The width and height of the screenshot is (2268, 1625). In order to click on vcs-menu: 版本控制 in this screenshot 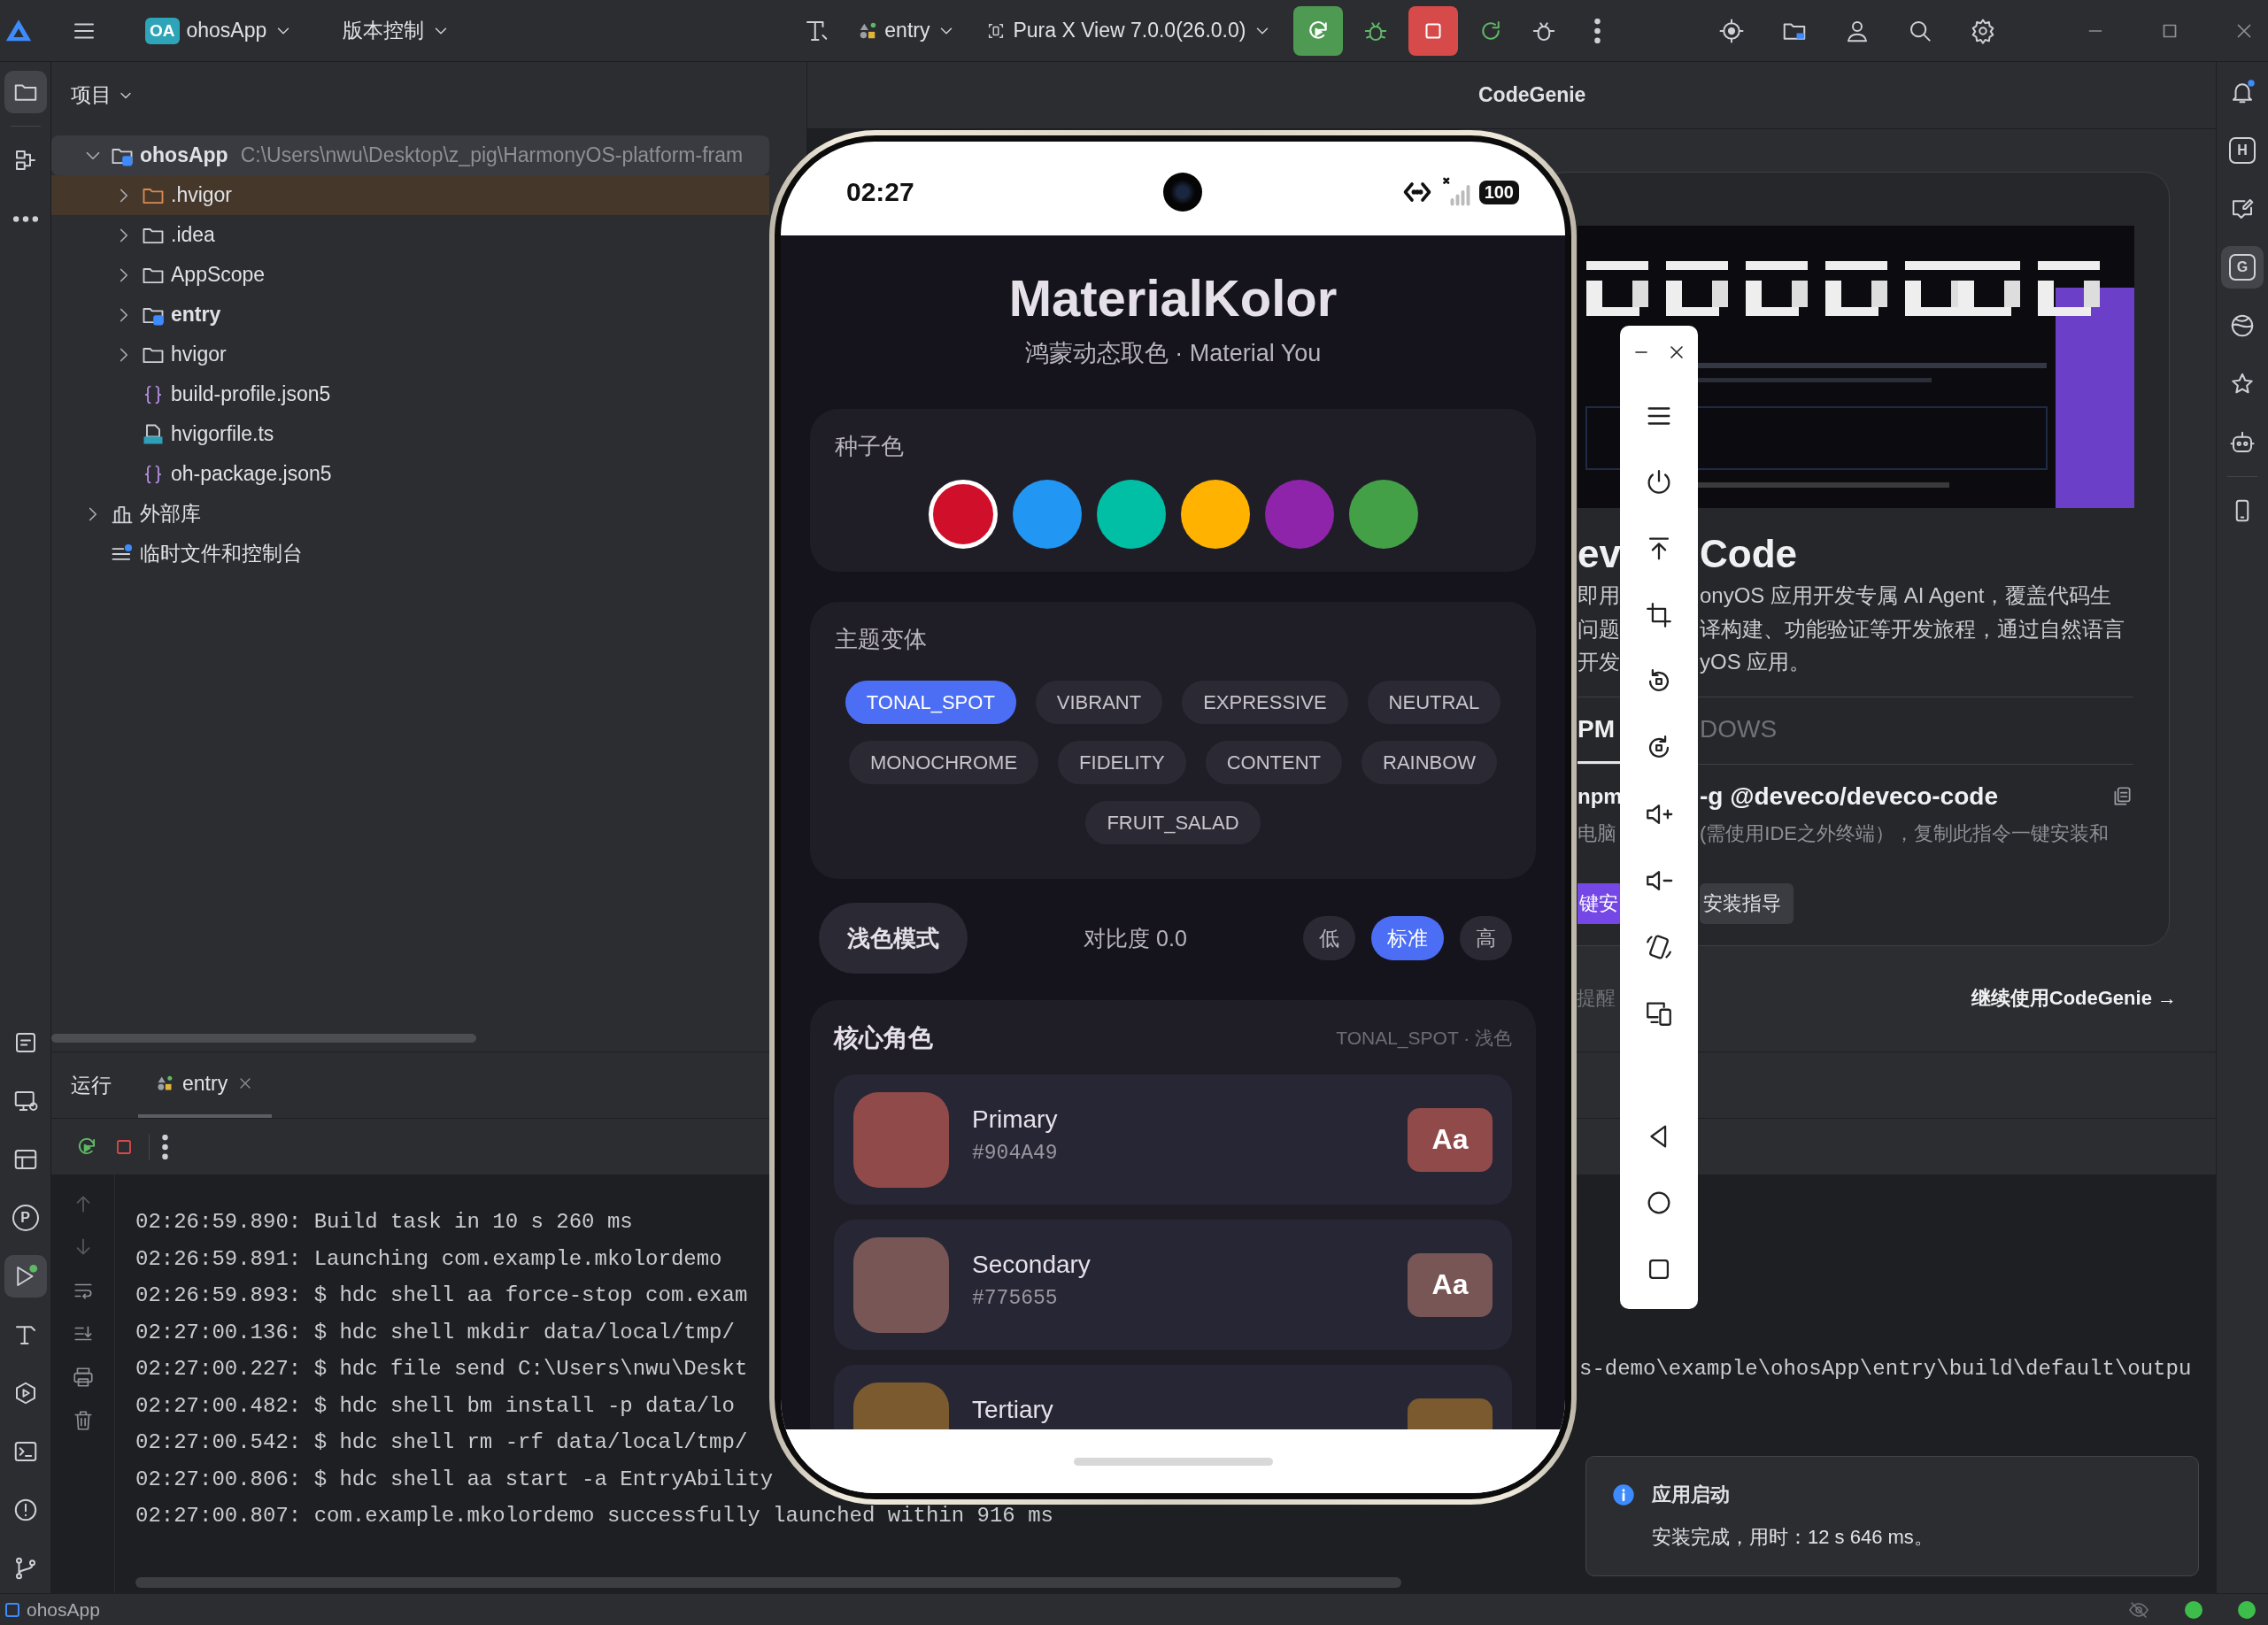, I will do `click(397, 31)`.